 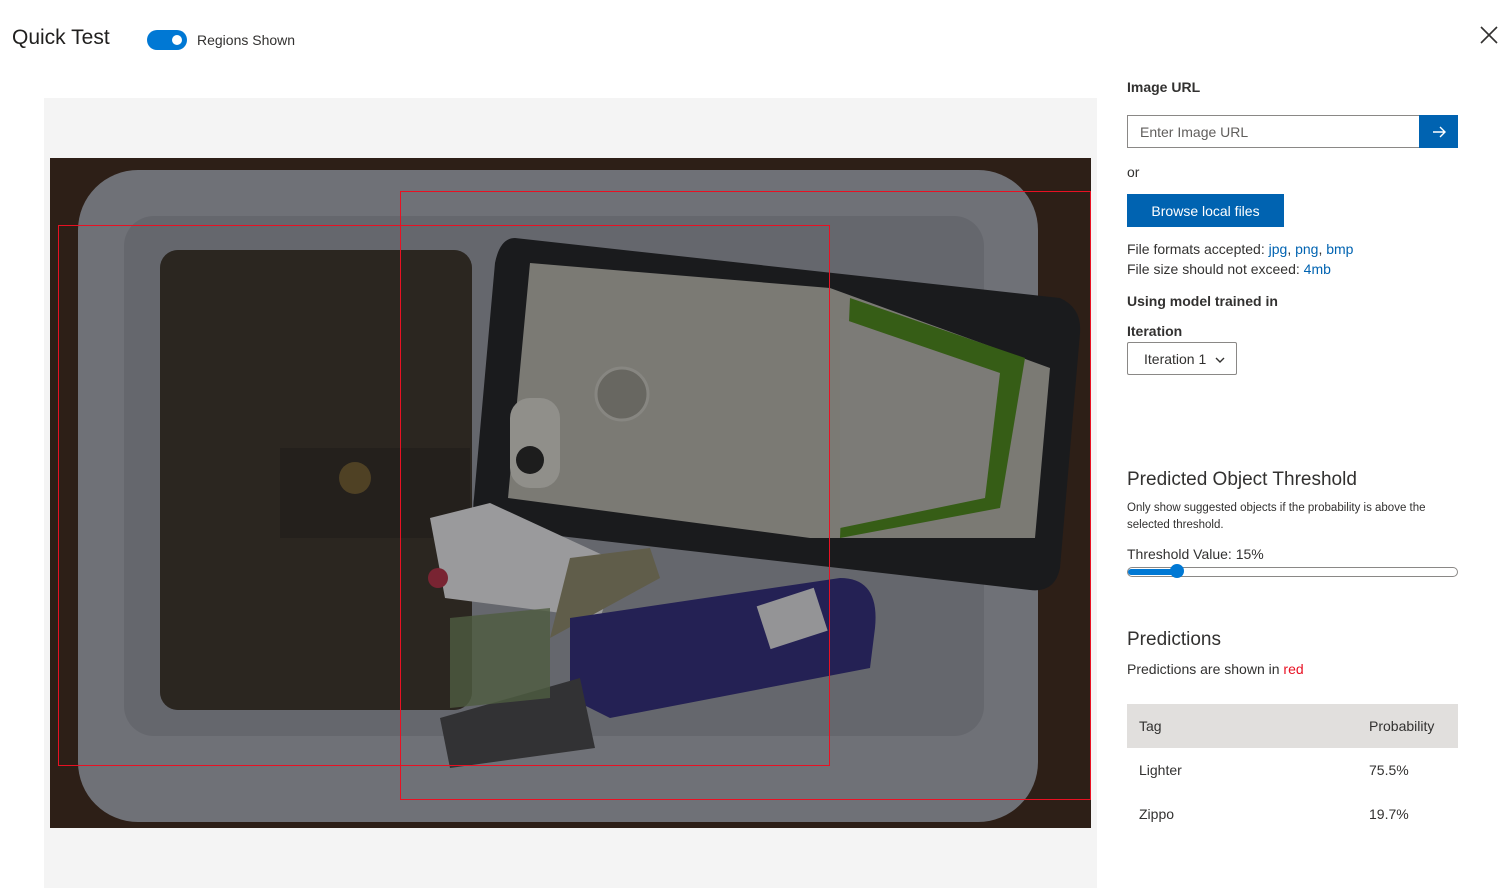 What do you see at coordinates (1215, 269) in the screenshot?
I see `file-size-prefix: File size should not exceed:` at bounding box center [1215, 269].